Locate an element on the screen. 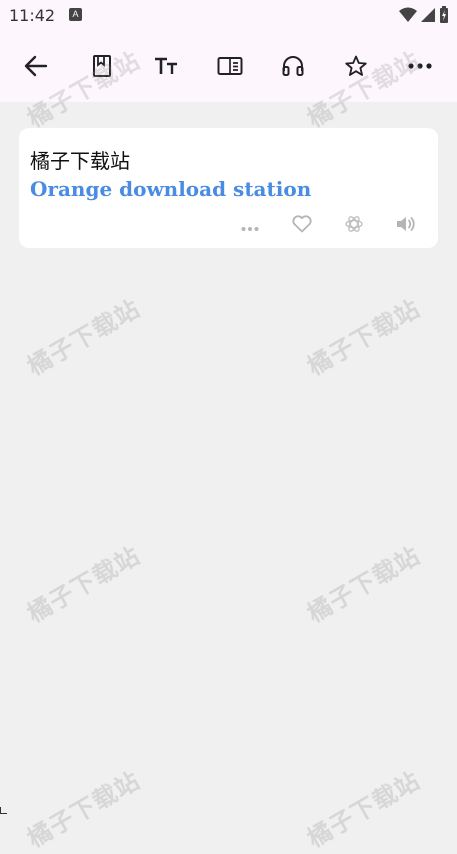 This screenshot has width=457, height=854. more-button is located at coordinates (420, 66).